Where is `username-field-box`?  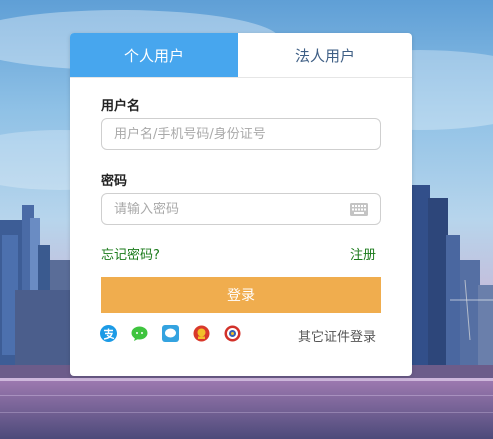 username-field-box is located at coordinates (241, 134).